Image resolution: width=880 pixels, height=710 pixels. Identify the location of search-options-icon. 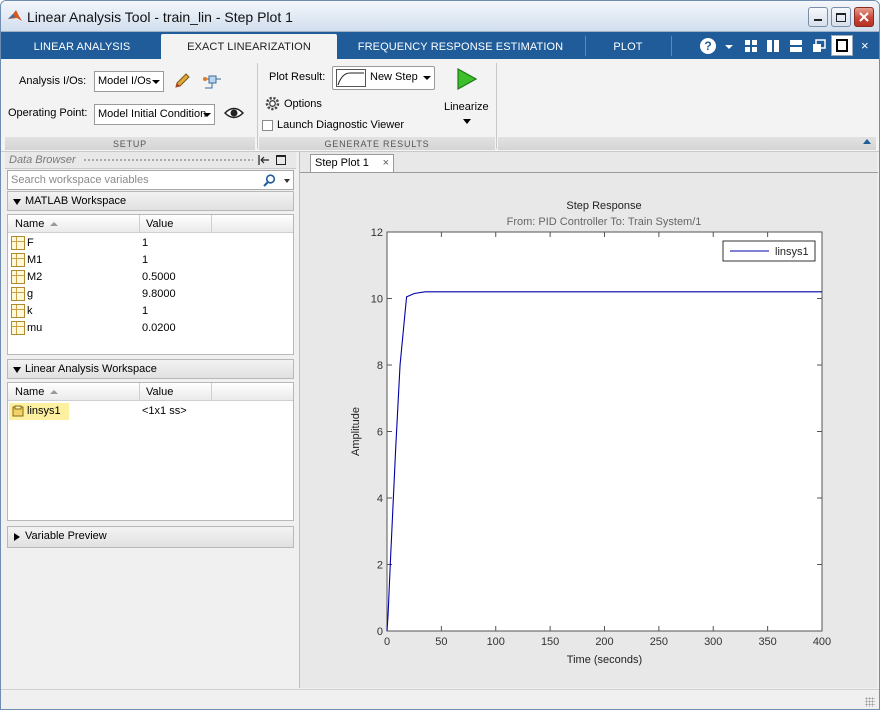
(287, 181).